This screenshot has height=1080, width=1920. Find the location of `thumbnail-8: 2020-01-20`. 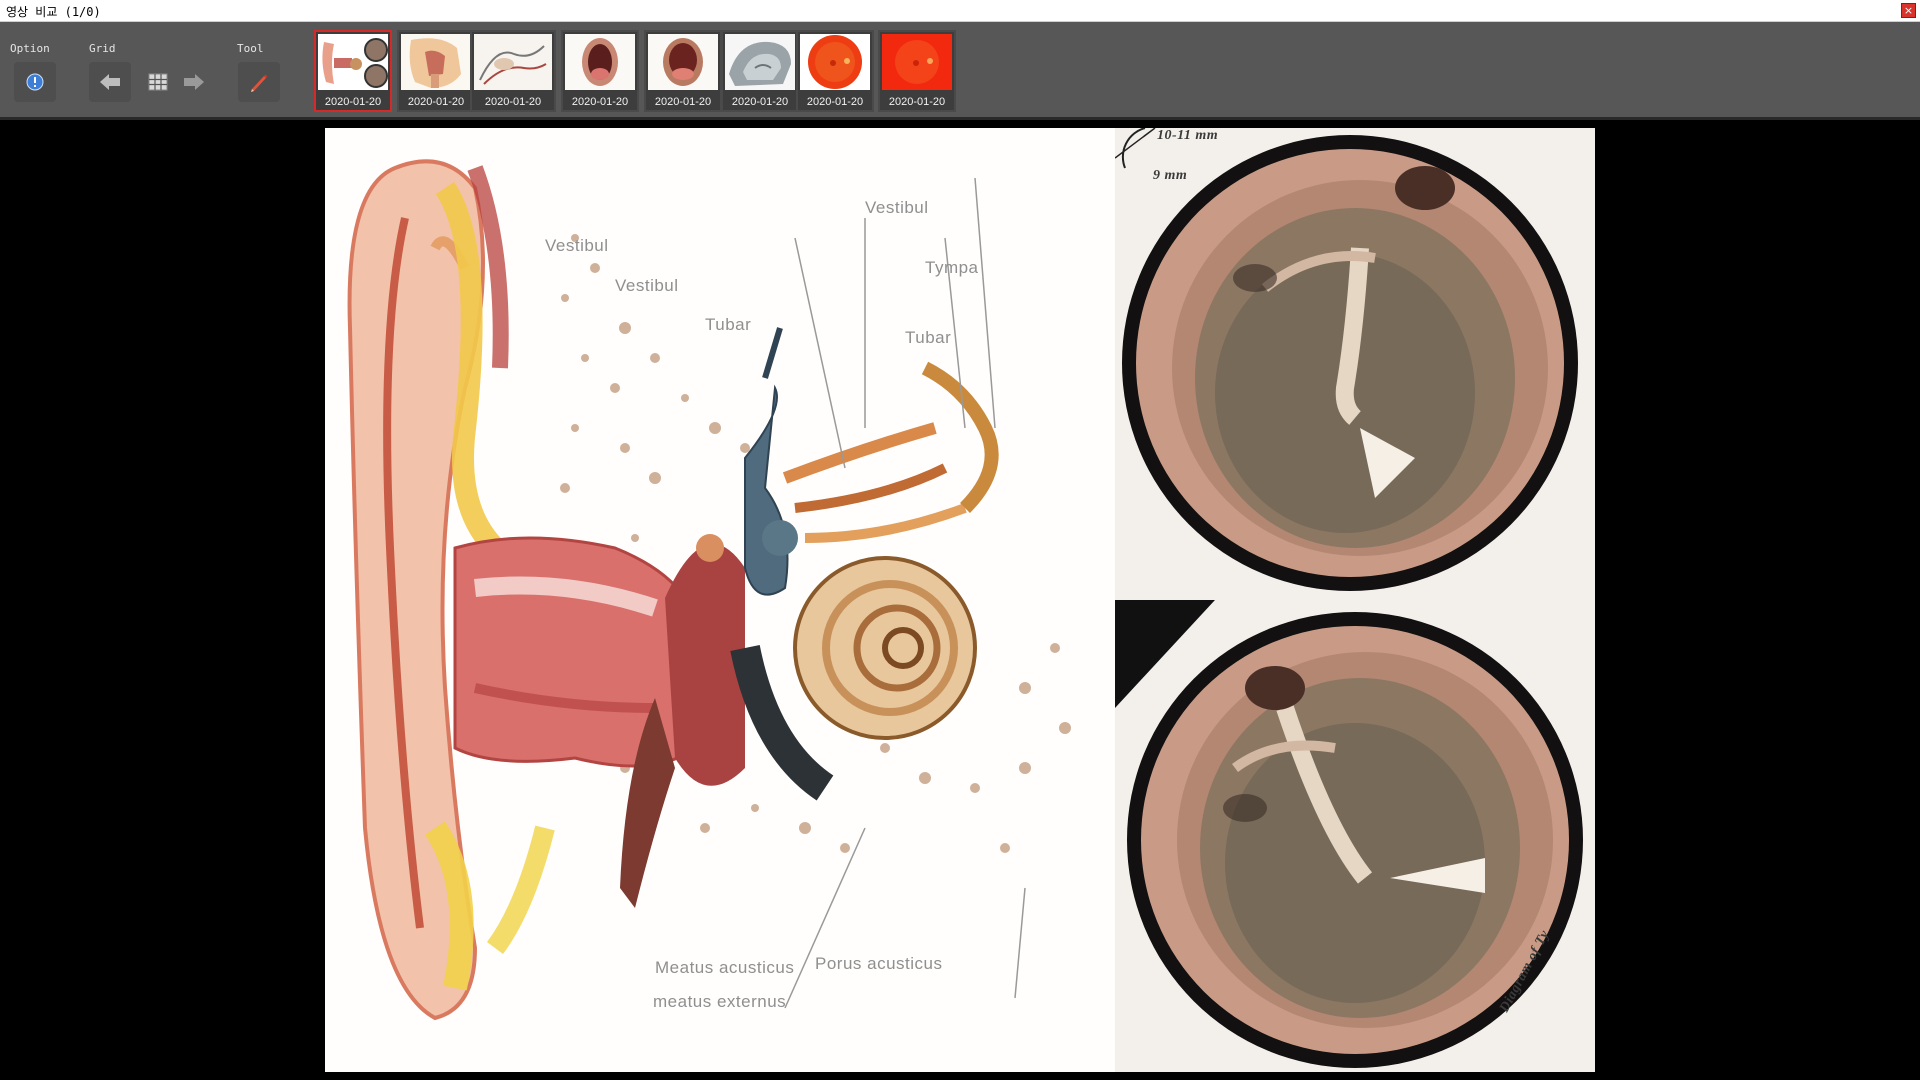

thumbnail-8: 2020-01-20 is located at coordinates (917, 71).